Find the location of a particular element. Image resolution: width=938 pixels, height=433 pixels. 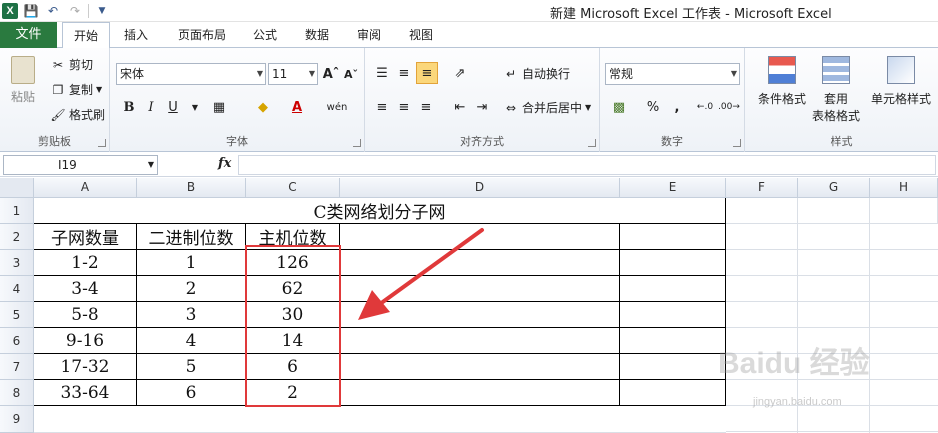

percent-button: % is located at coordinates (653, 107).